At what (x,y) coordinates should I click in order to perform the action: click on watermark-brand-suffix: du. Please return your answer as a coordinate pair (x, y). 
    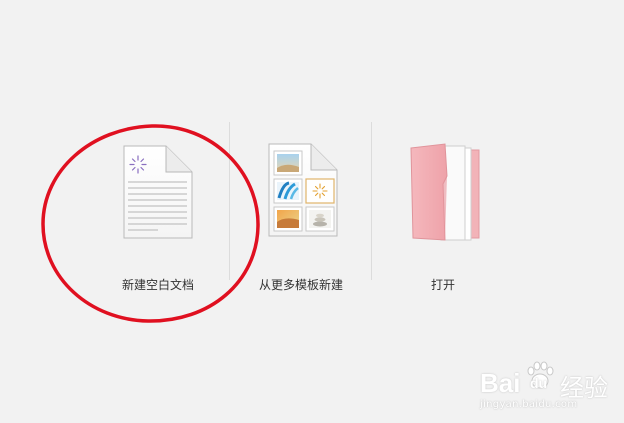
    Looking at the image, I should click on (539, 383).